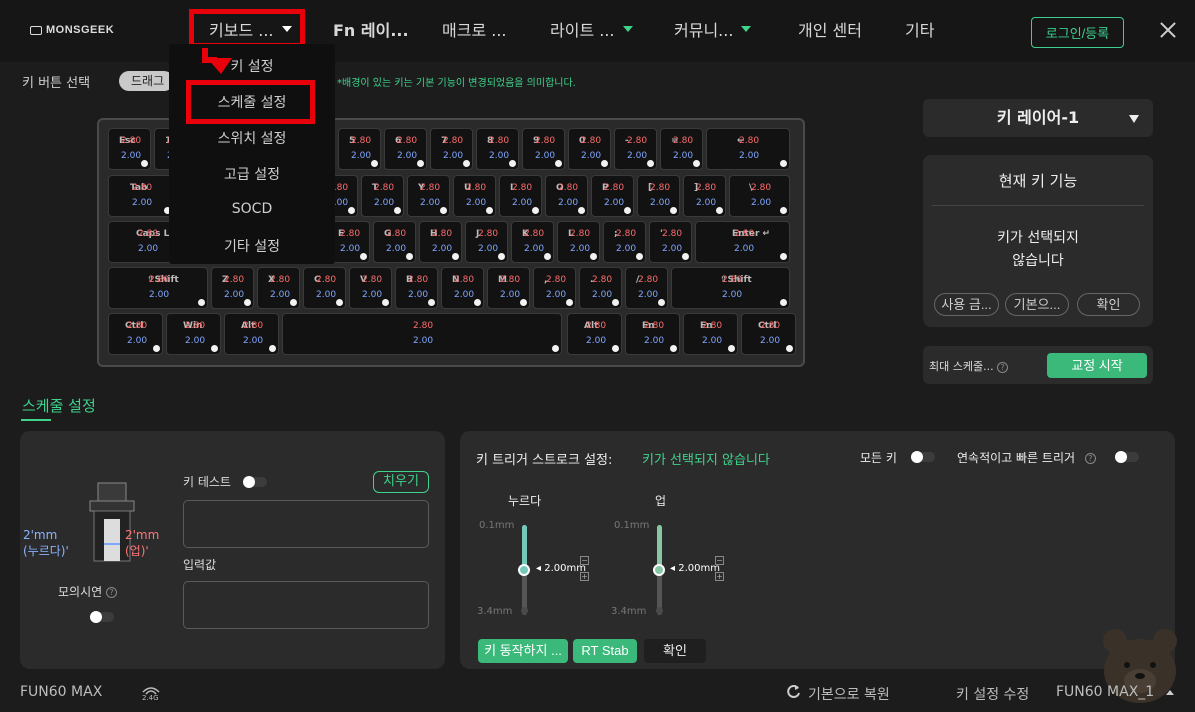 The image size is (1195, 712). I want to click on simulation-toggle, so click(102, 617).